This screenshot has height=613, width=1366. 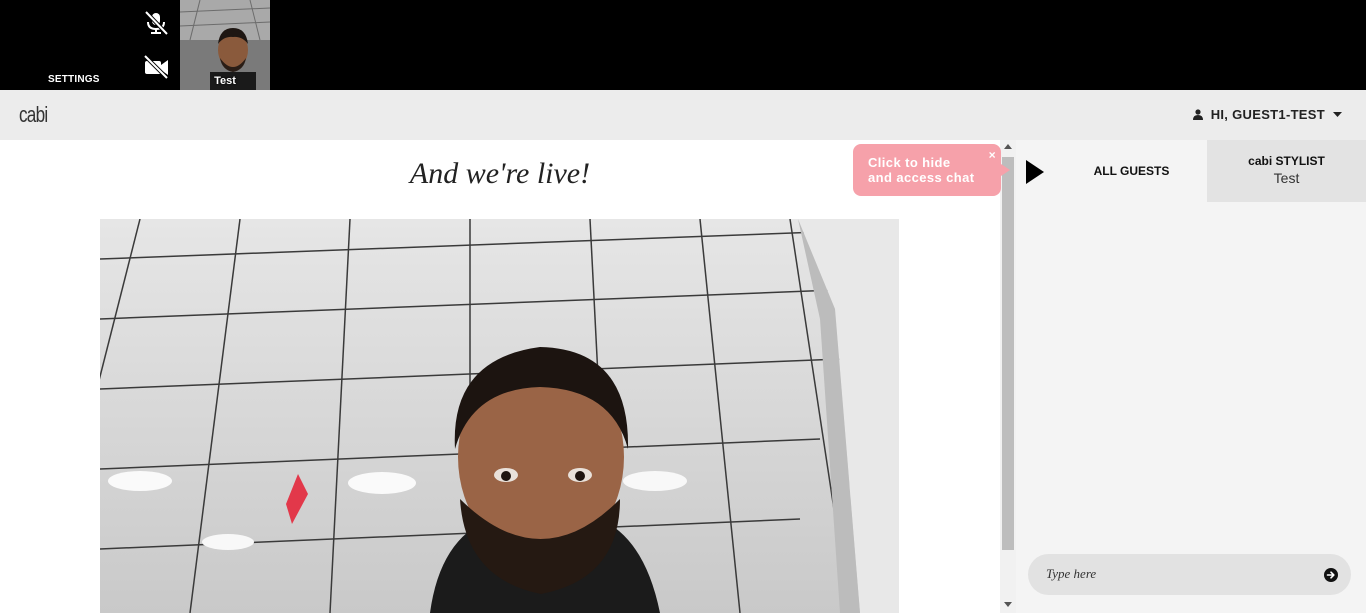 What do you see at coordinates (683, 45) in the screenshot?
I see `video-control-bar: SETTINGS Test` at bounding box center [683, 45].